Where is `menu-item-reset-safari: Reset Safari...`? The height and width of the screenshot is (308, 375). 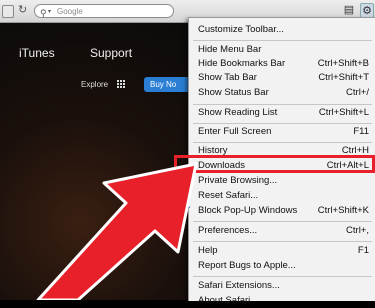 menu-item-reset-safari: Reset Safari... is located at coordinates (282, 196).